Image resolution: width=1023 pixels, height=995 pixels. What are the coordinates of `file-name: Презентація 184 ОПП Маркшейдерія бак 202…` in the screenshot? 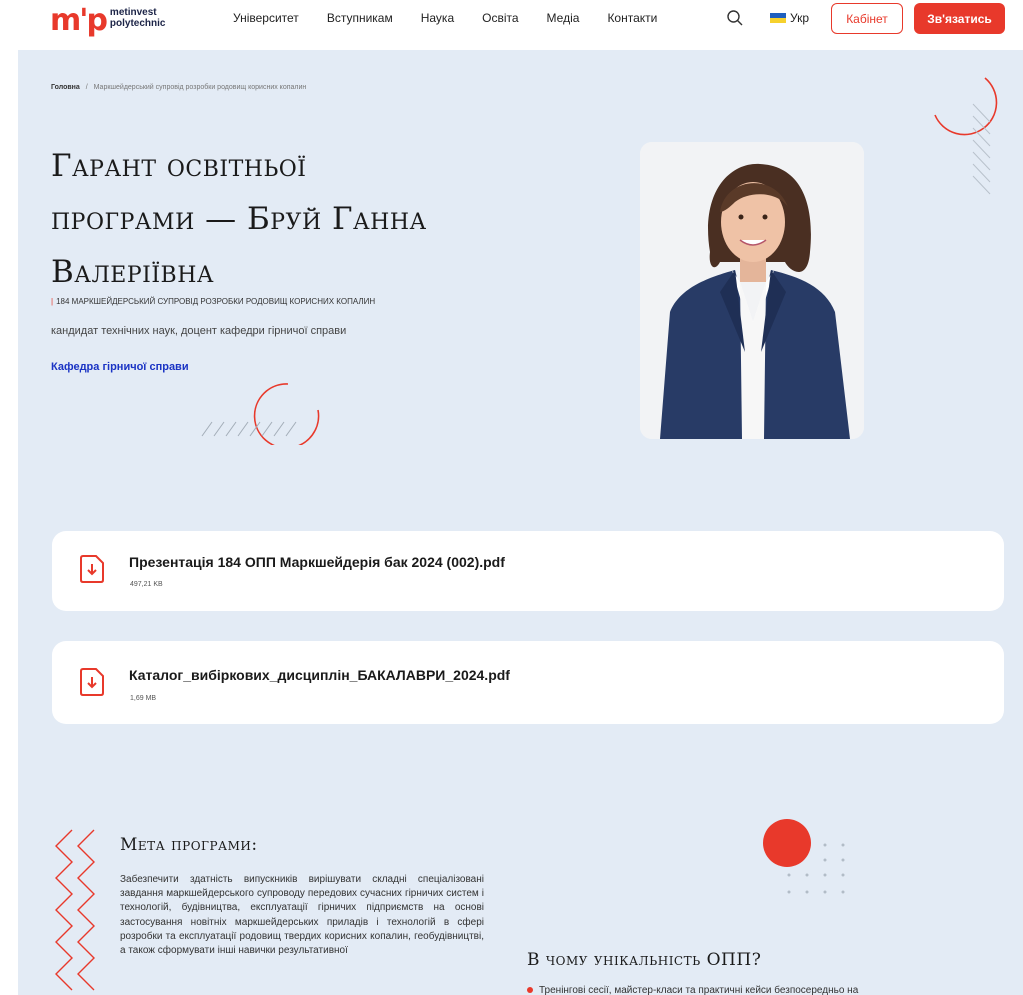 It's located at (317, 562).